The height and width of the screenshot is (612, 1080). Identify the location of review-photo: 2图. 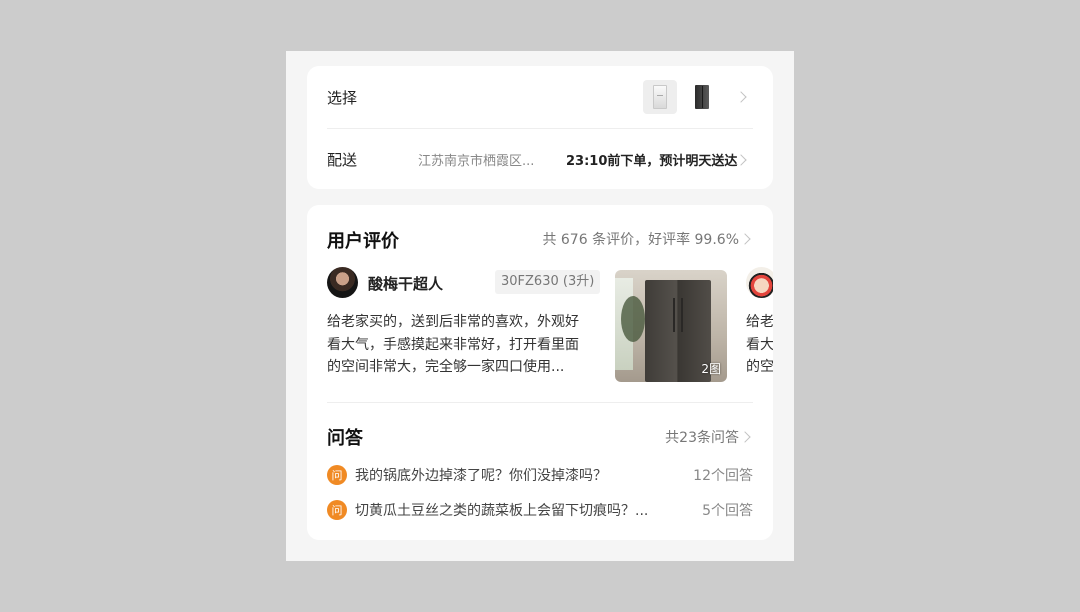
(671, 326).